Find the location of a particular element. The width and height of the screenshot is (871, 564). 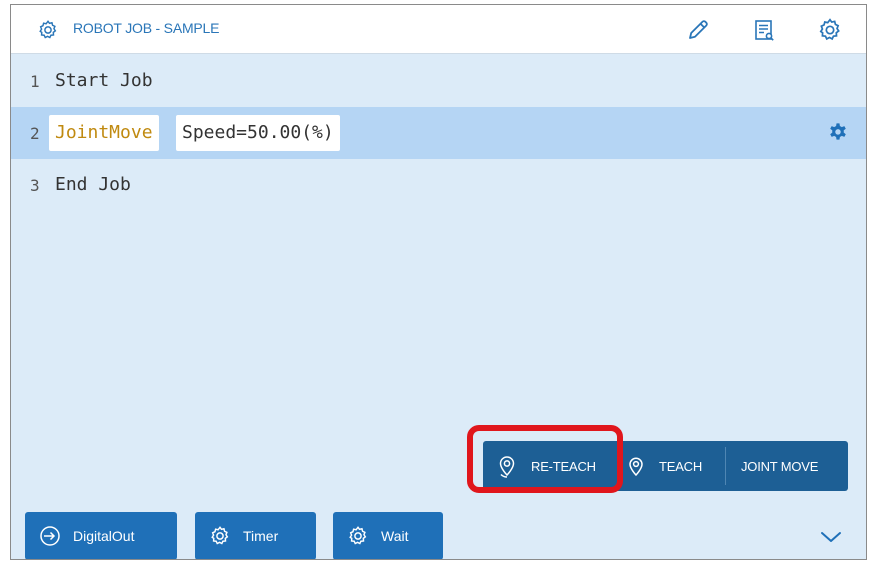

joint-move-button: JOINT MOVE is located at coordinates (779, 466).